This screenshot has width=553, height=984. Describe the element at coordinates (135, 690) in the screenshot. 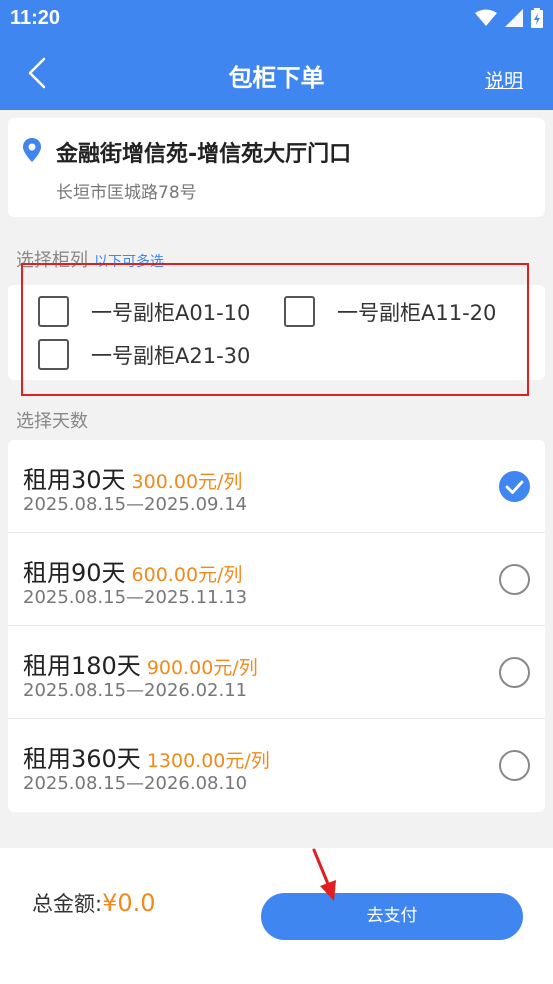

I see `plan-date-range: 2025.08.15—2026.02.11` at that location.